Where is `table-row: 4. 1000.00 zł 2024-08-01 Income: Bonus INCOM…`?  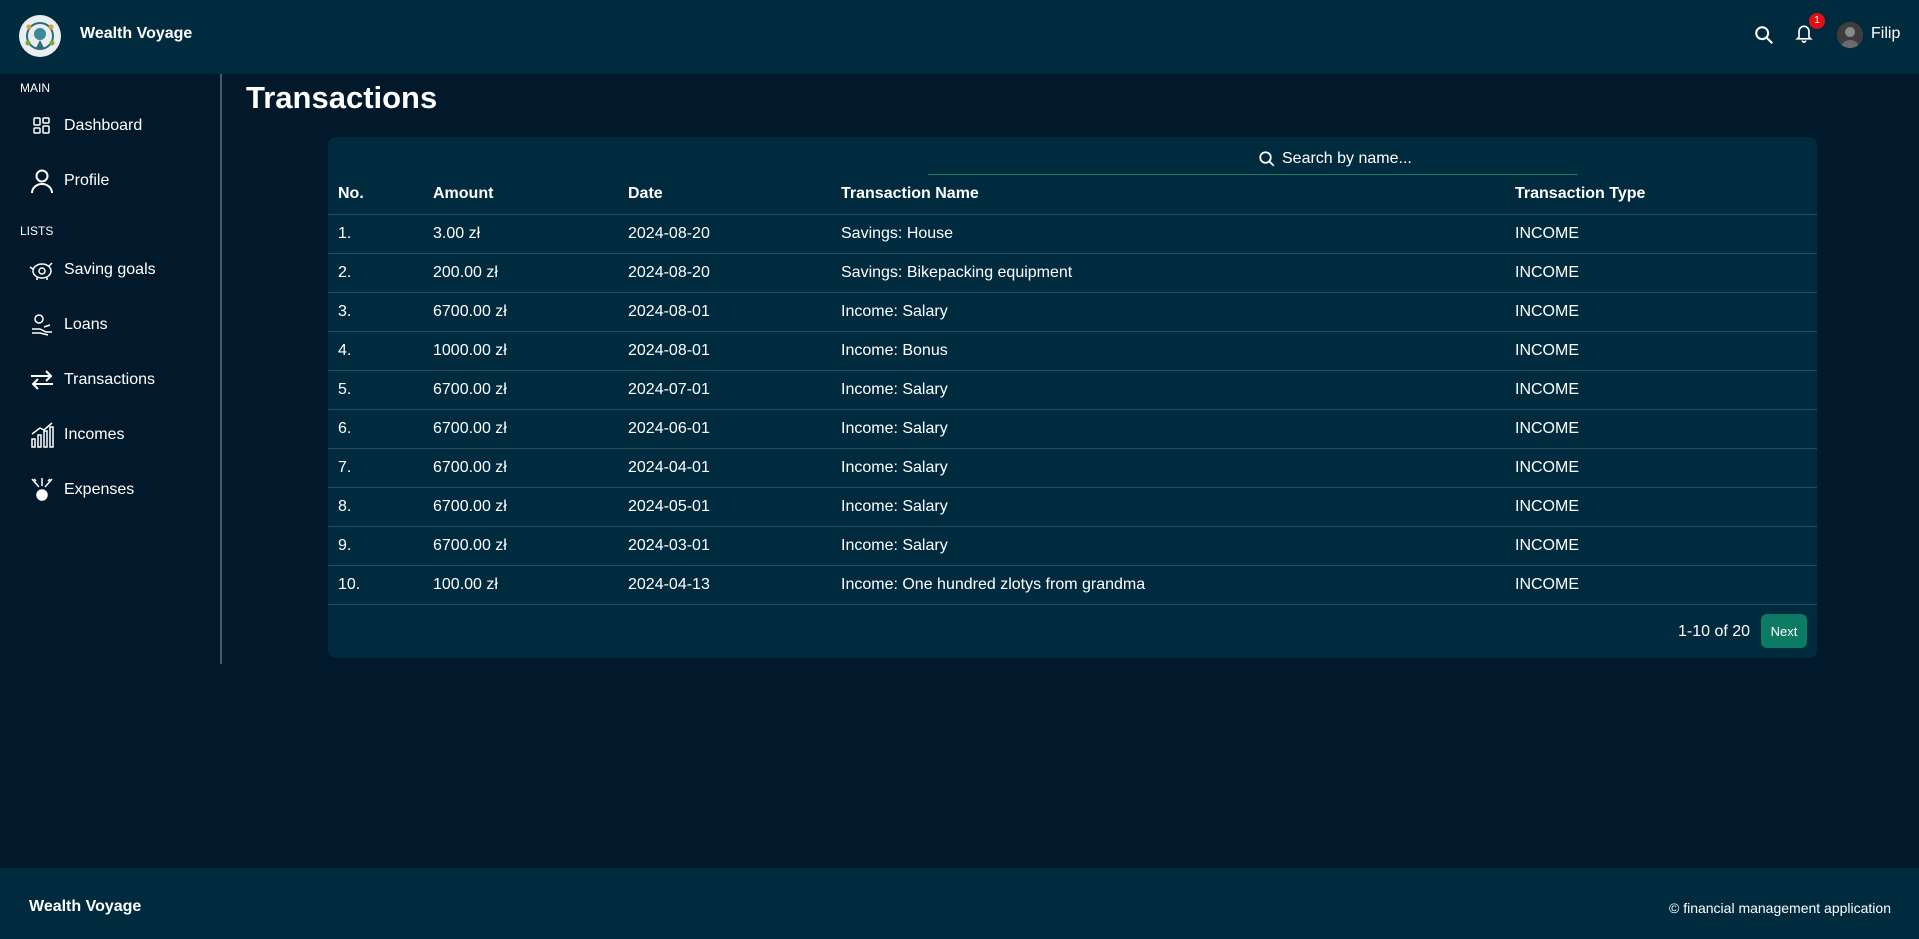 table-row: 4. 1000.00 zł 2024-08-01 Income: Bonus INCOM… is located at coordinates (1072, 351).